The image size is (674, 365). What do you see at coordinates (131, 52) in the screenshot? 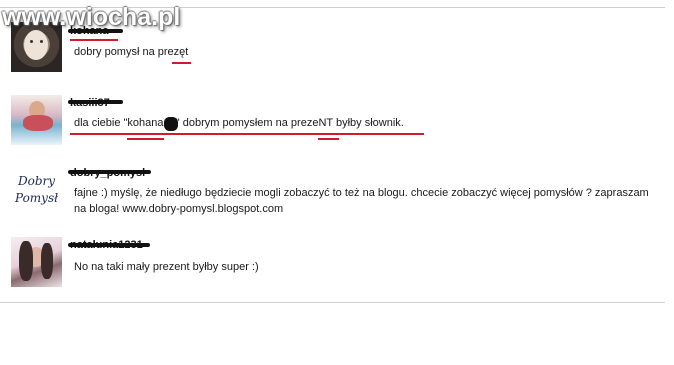
I see `comment-text: dobry pomysł na prezęt` at bounding box center [131, 52].